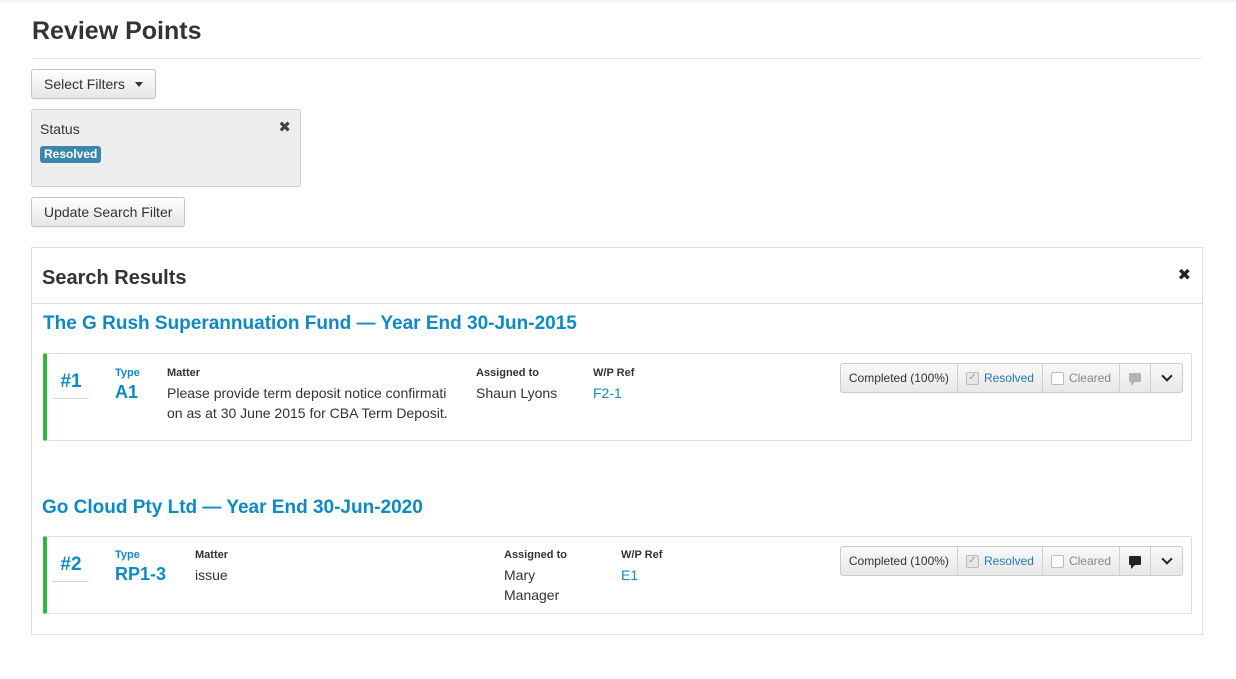 The height and width of the screenshot is (679, 1236). I want to click on top-shadow, so click(618, 2).